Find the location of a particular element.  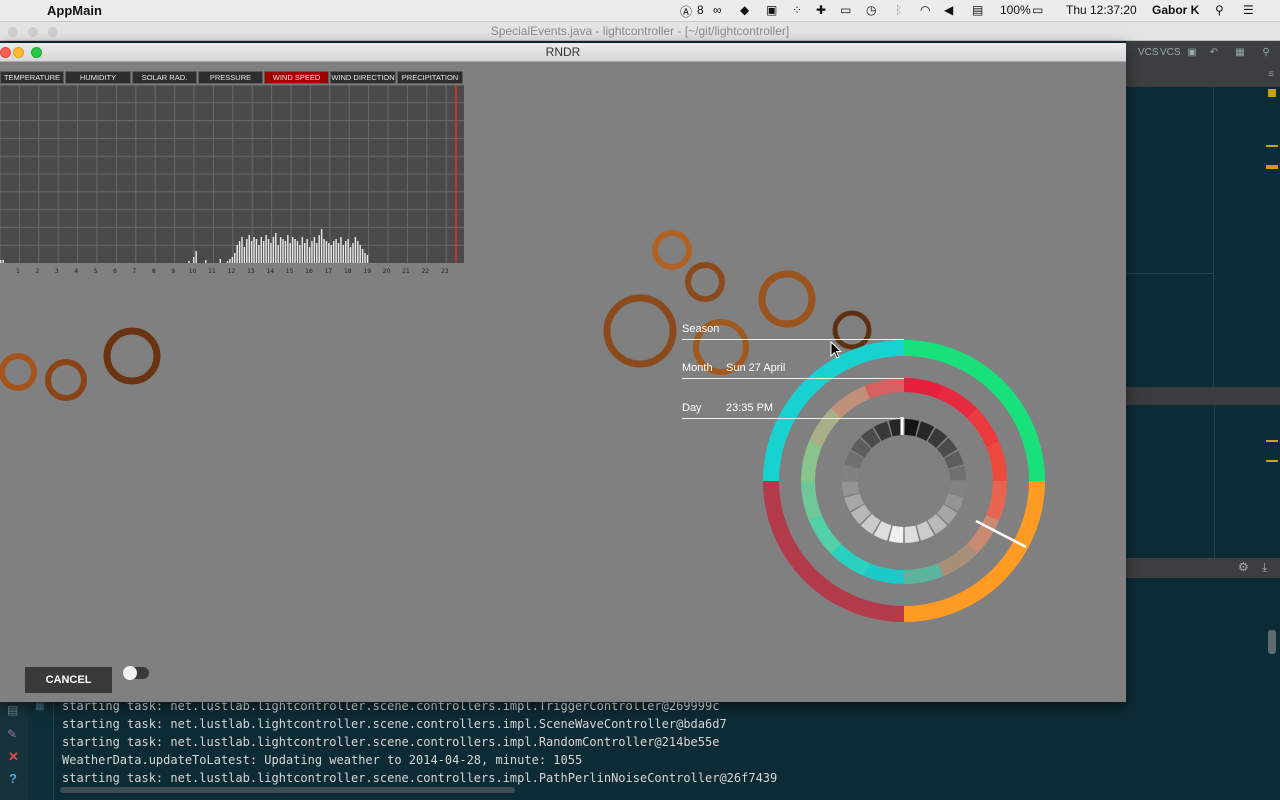

layout-icon: ▤ is located at coordinates (12, 710).